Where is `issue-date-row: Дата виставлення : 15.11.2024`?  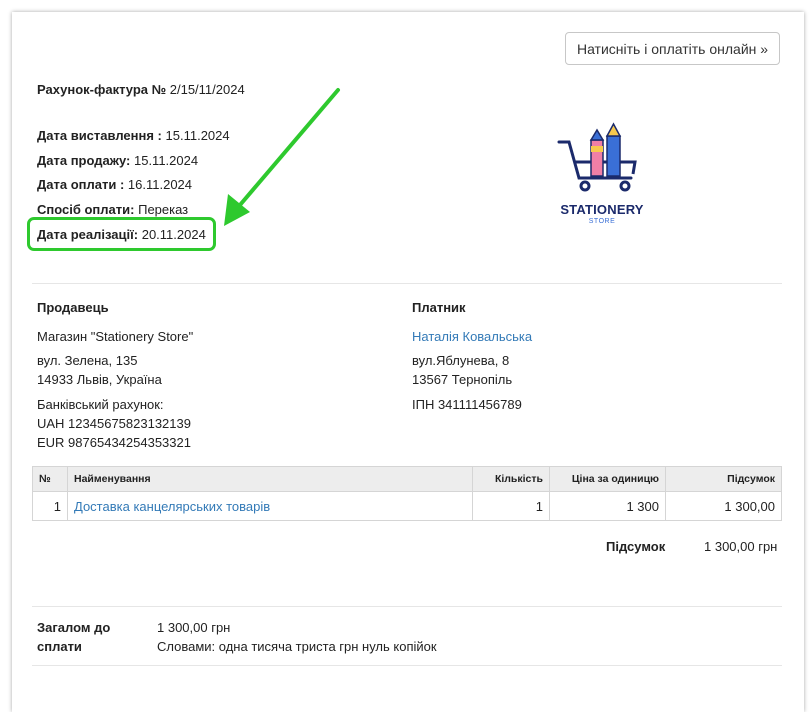 issue-date-row: Дата виставлення : 15.11.2024 is located at coordinates (133, 136).